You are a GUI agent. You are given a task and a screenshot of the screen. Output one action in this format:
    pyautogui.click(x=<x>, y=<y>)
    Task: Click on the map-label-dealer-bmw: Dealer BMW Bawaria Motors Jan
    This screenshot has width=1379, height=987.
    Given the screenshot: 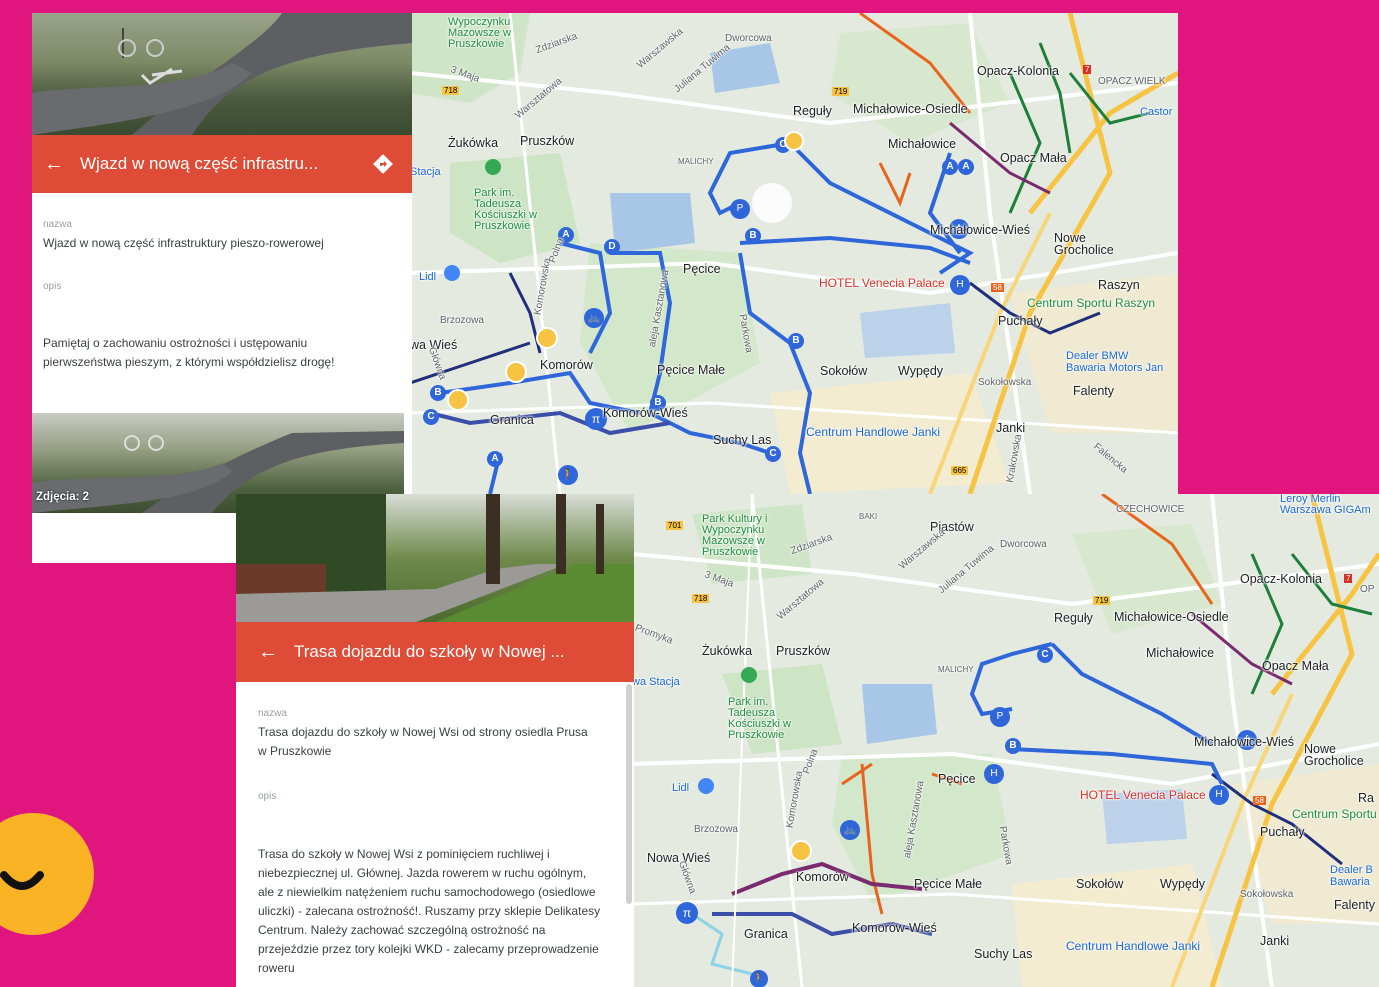 What is the action you would take?
    pyautogui.click(x=1115, y=362)
    